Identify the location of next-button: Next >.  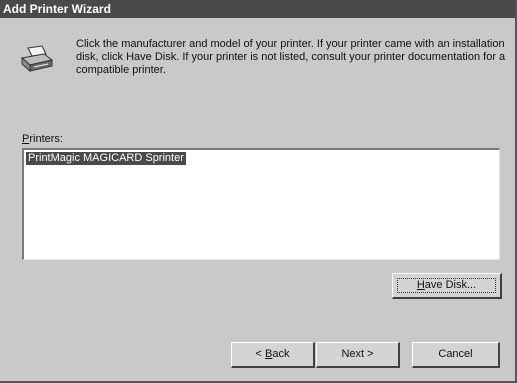
(358, 355).